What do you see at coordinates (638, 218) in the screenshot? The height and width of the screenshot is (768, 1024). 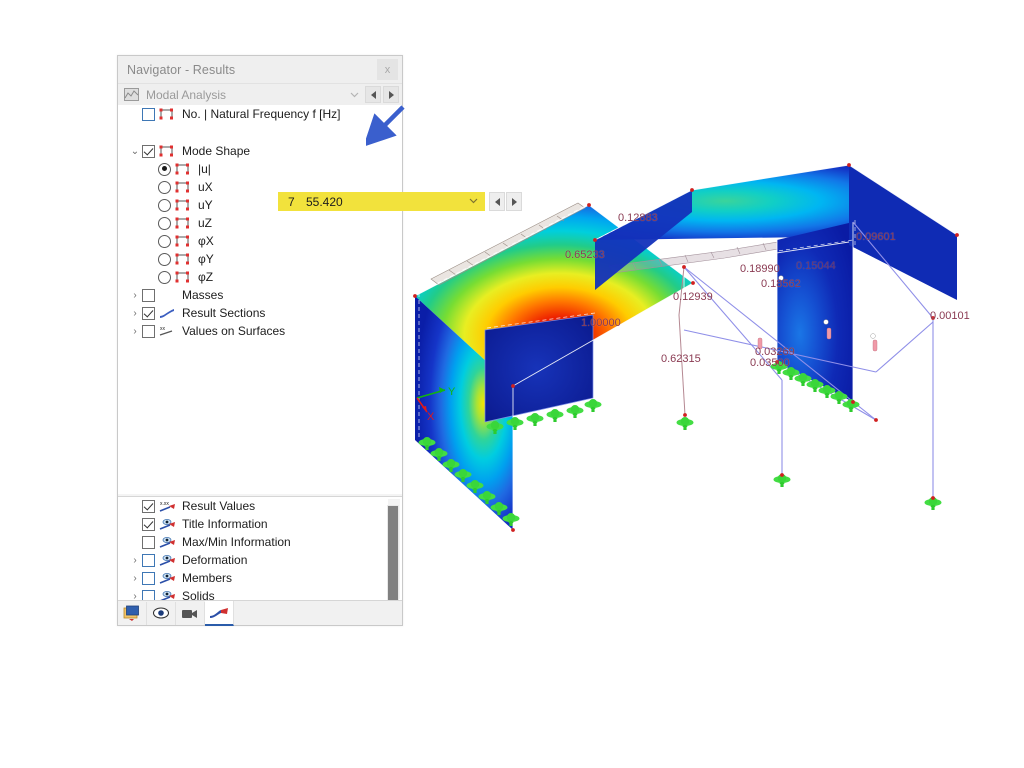 I see `result-value-label: 0.12883` at bounding box center [638, 218].